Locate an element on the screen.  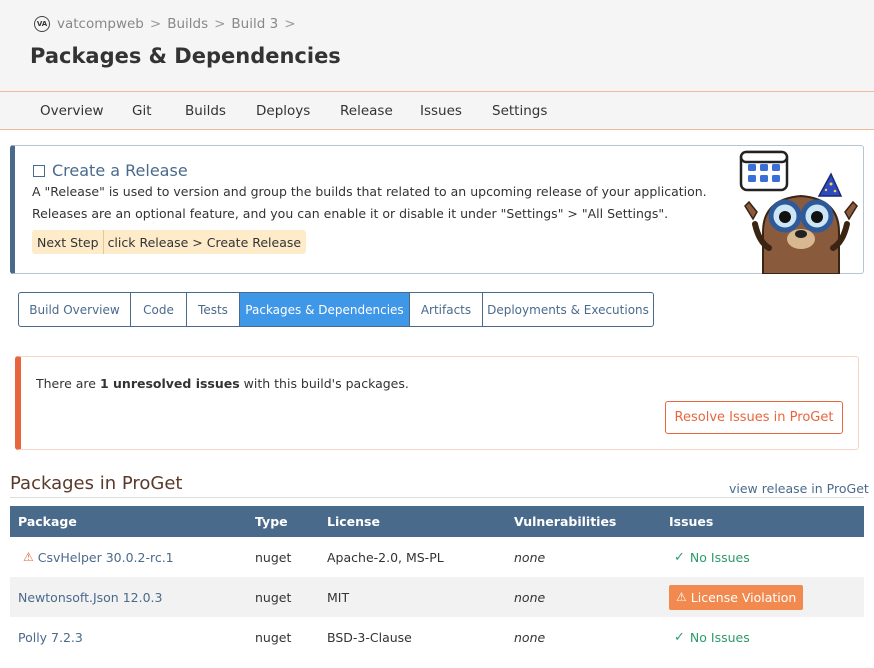
issues-message-suffix: with this build's packages. is located at coordinates (324, 383).